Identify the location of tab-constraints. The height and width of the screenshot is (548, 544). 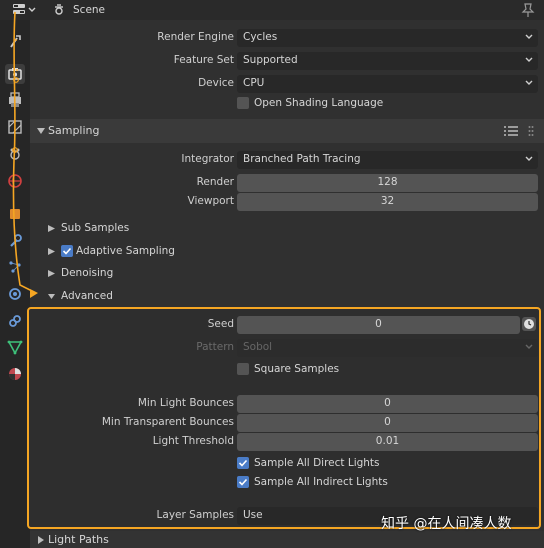
(15, 321).